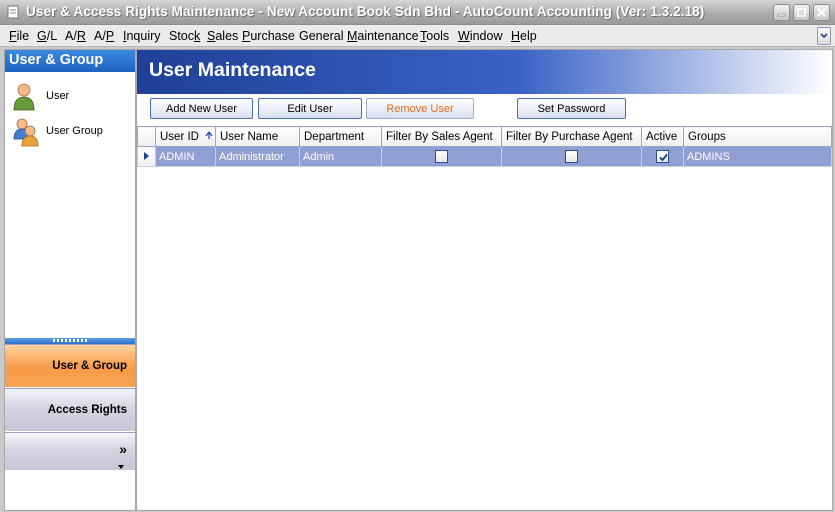 The image size is (835, 512). I want to click on cell-user-name: Administrator, so click(257, 156).